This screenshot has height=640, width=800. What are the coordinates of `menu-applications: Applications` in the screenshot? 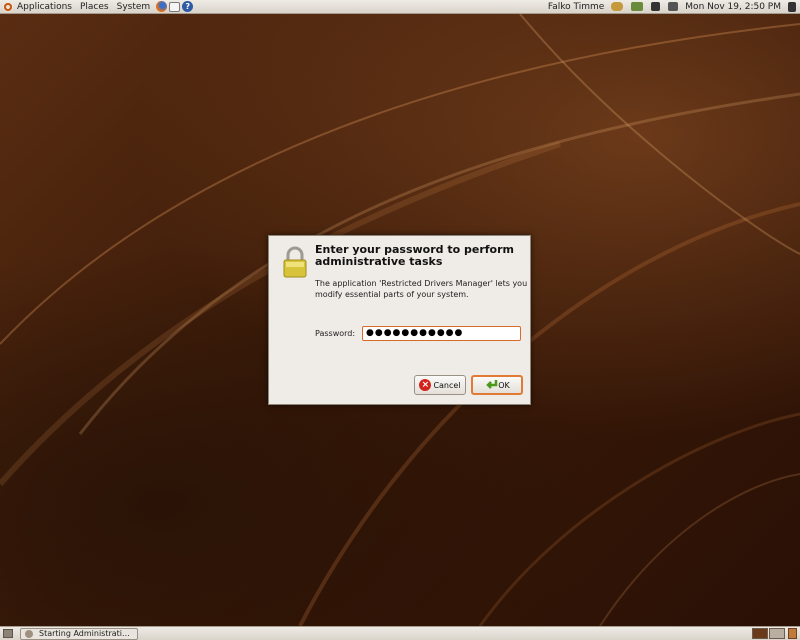 It's located at (44, 7).